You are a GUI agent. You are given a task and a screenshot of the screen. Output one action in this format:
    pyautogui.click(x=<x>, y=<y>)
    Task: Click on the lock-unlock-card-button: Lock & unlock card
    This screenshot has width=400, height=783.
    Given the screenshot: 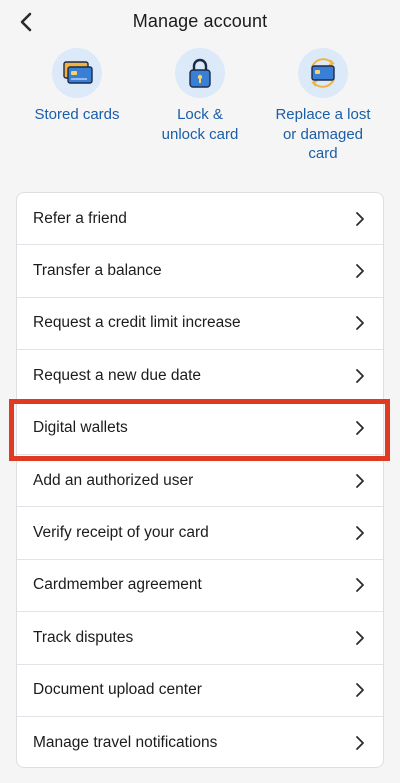 What is the action you would take?
    pyautogui.click(x=200, y=96)
    